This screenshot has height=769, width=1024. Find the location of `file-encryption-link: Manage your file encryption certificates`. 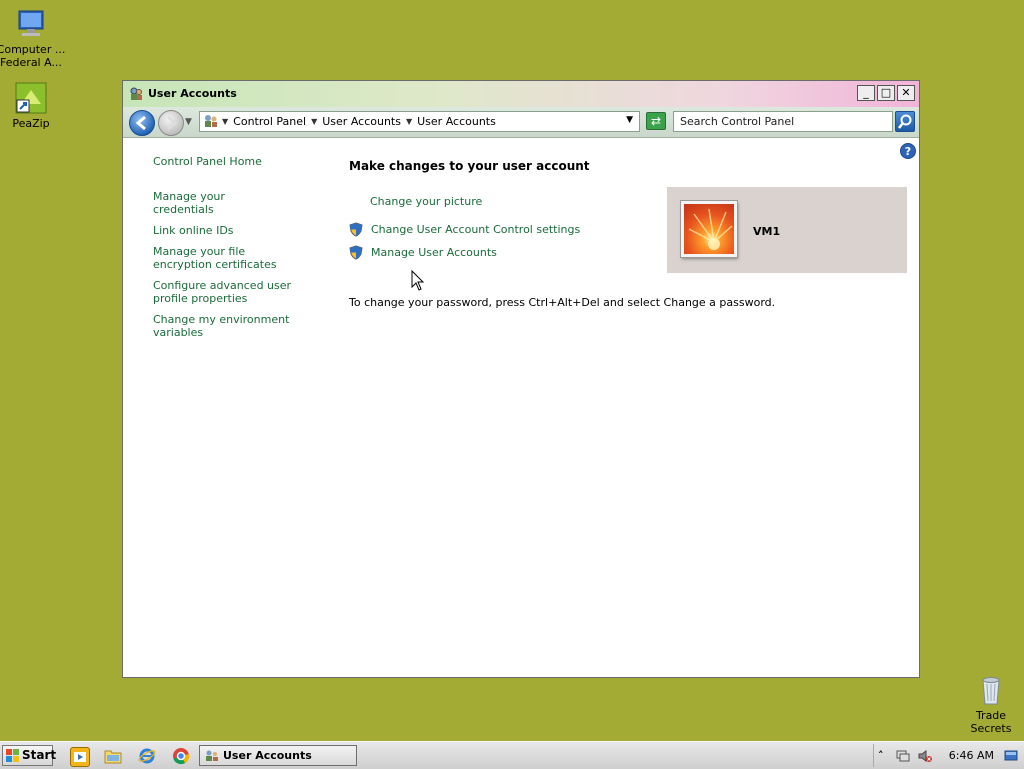

file-encryption-link: Manage your file encryption certificates is located at coordinates (228, 258).